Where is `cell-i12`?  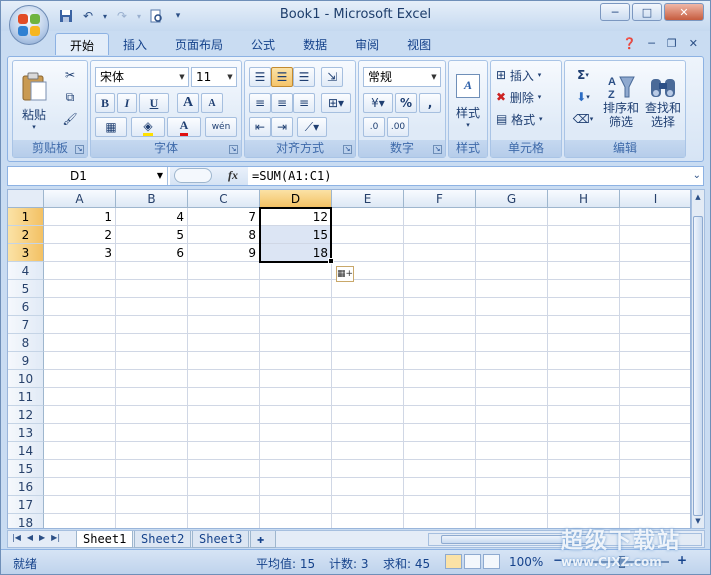
cell-i12 is located at coordinates (655, 415).